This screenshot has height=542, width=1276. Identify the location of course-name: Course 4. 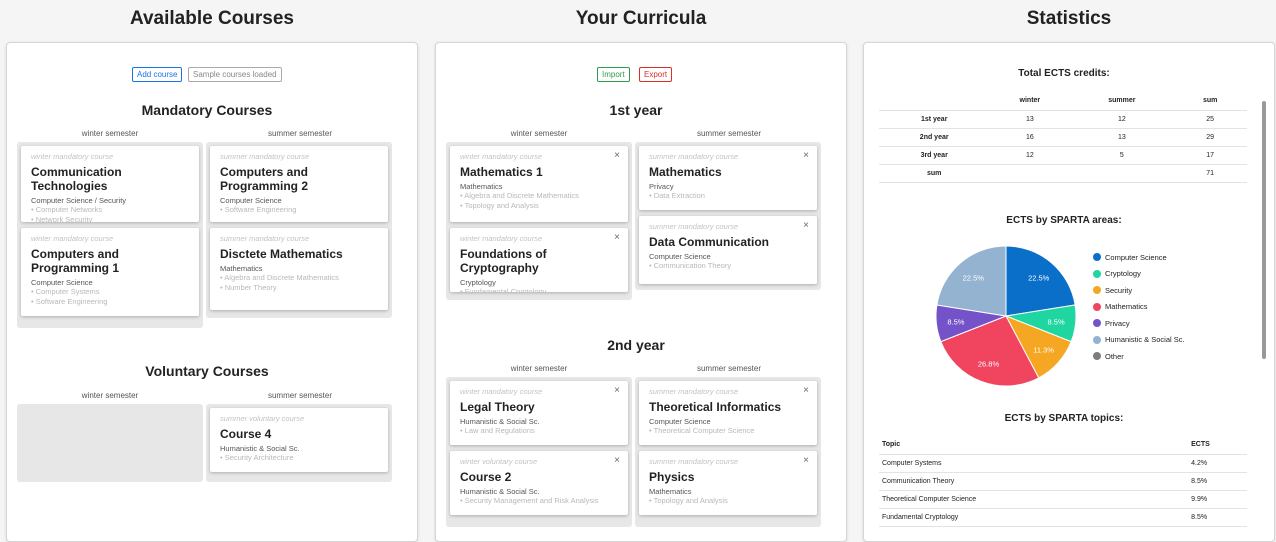
(246, 434).